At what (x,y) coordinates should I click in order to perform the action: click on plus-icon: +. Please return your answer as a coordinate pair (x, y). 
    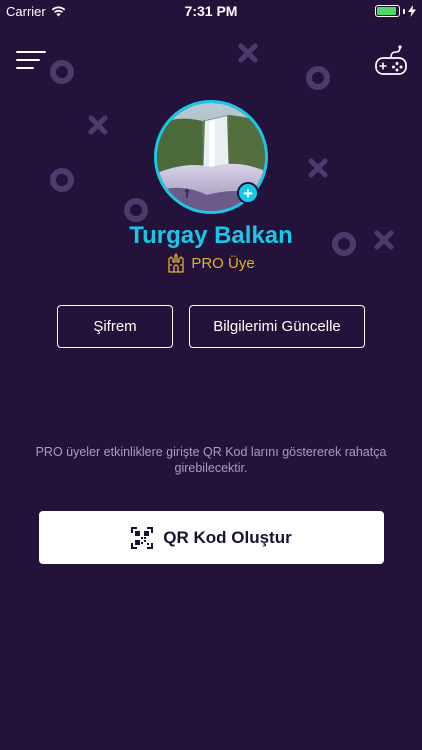
    Looking at the image, I should click on (248, 193).